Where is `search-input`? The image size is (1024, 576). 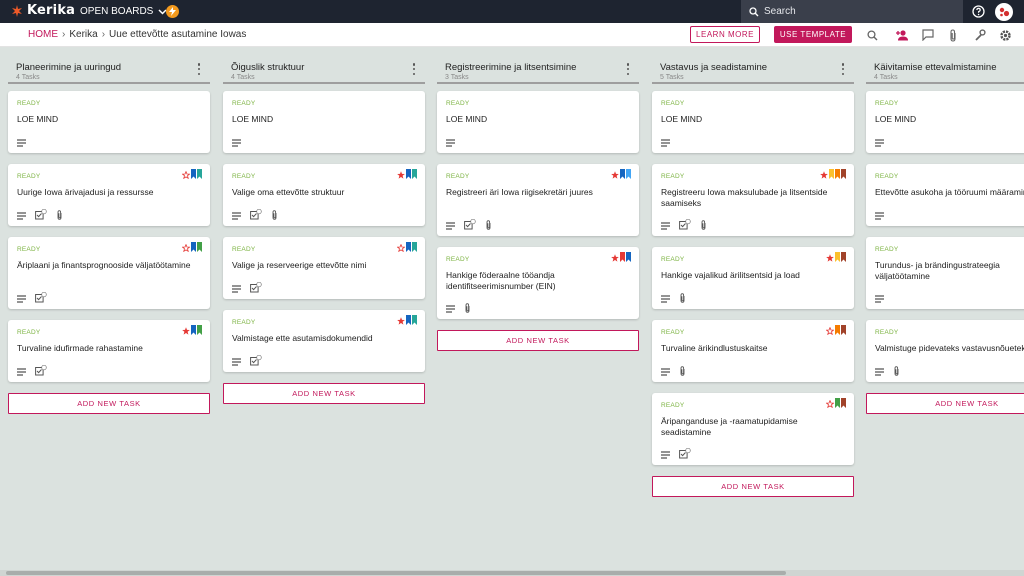
search-input is located at coordinates (854, 11).